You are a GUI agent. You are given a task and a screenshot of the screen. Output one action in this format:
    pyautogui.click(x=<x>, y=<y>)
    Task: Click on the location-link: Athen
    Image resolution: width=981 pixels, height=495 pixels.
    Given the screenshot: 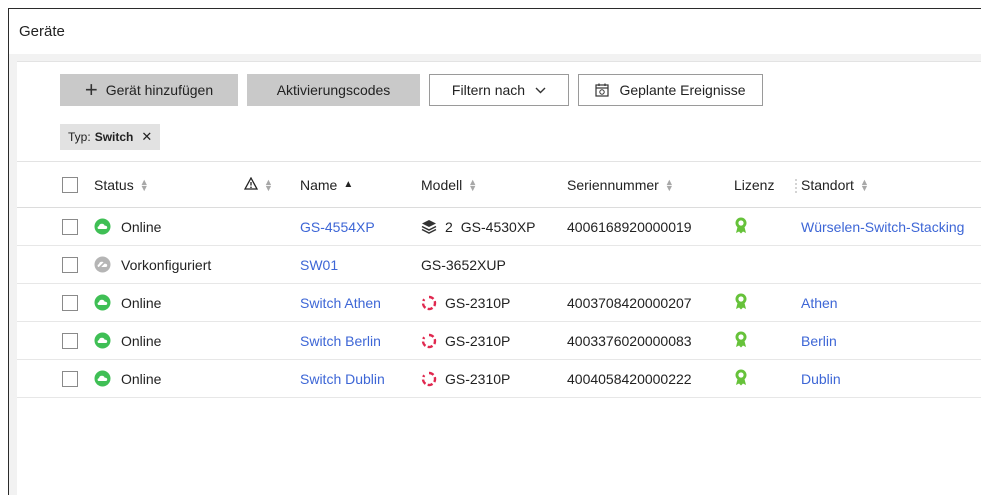 What is the action you would take?
    pyautogui.click(x=819, y=303)
    